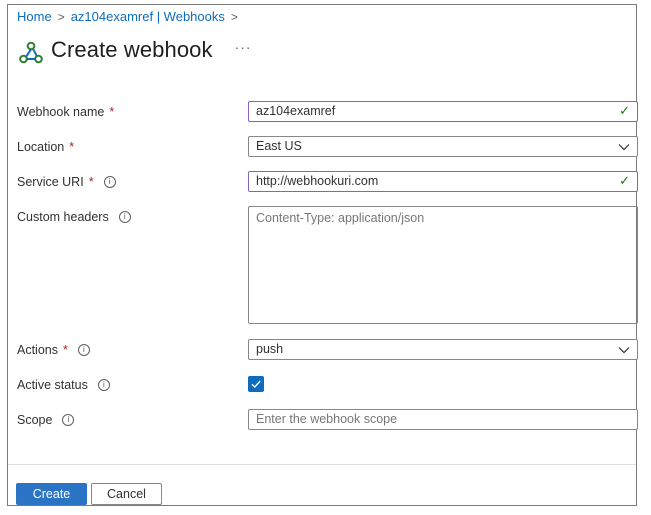 Image resolution: width=651 pixels, height=515 pixels. What do you see at coordinates (52, 385) in the screenshot?
I see `active-status-label-text: Active status` at bounding box center [52, 385].